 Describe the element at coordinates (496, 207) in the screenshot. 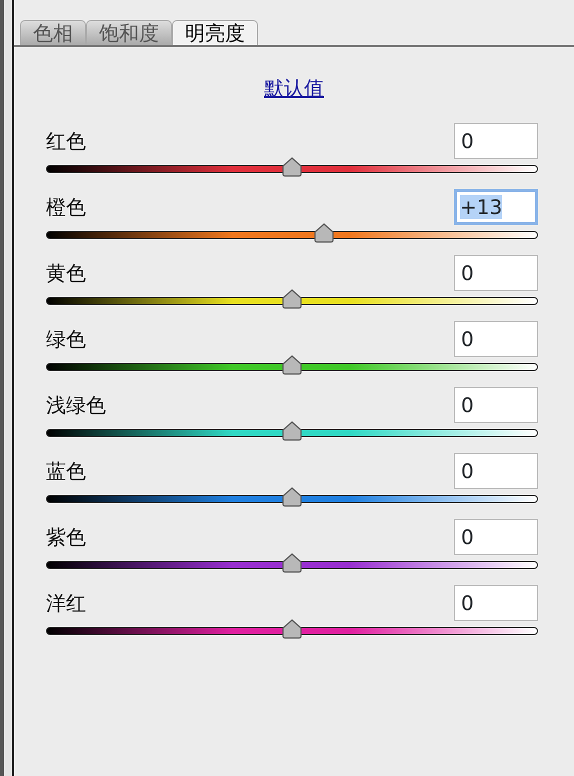

I see `value-field: +13` at that location.